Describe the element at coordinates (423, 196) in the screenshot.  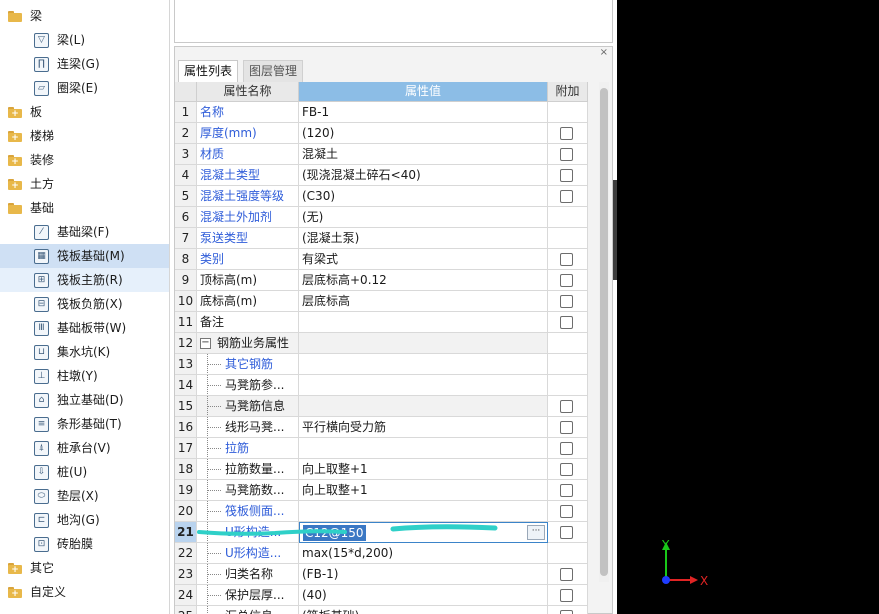
I see `property-value: (C30)` at that location.